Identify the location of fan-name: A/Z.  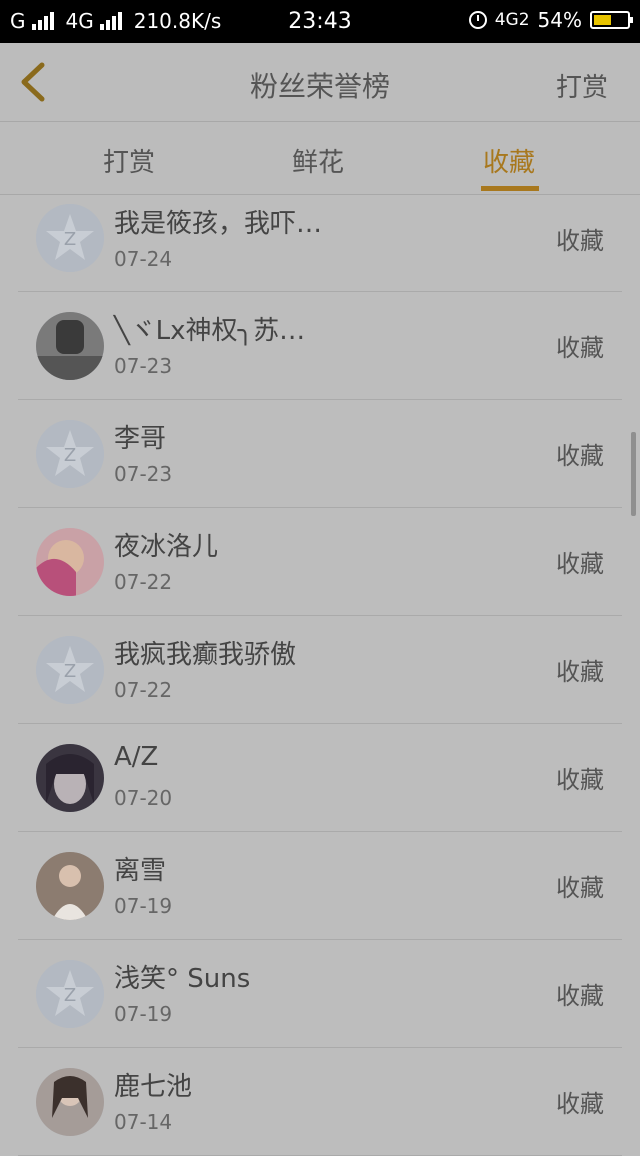
(136, 757).